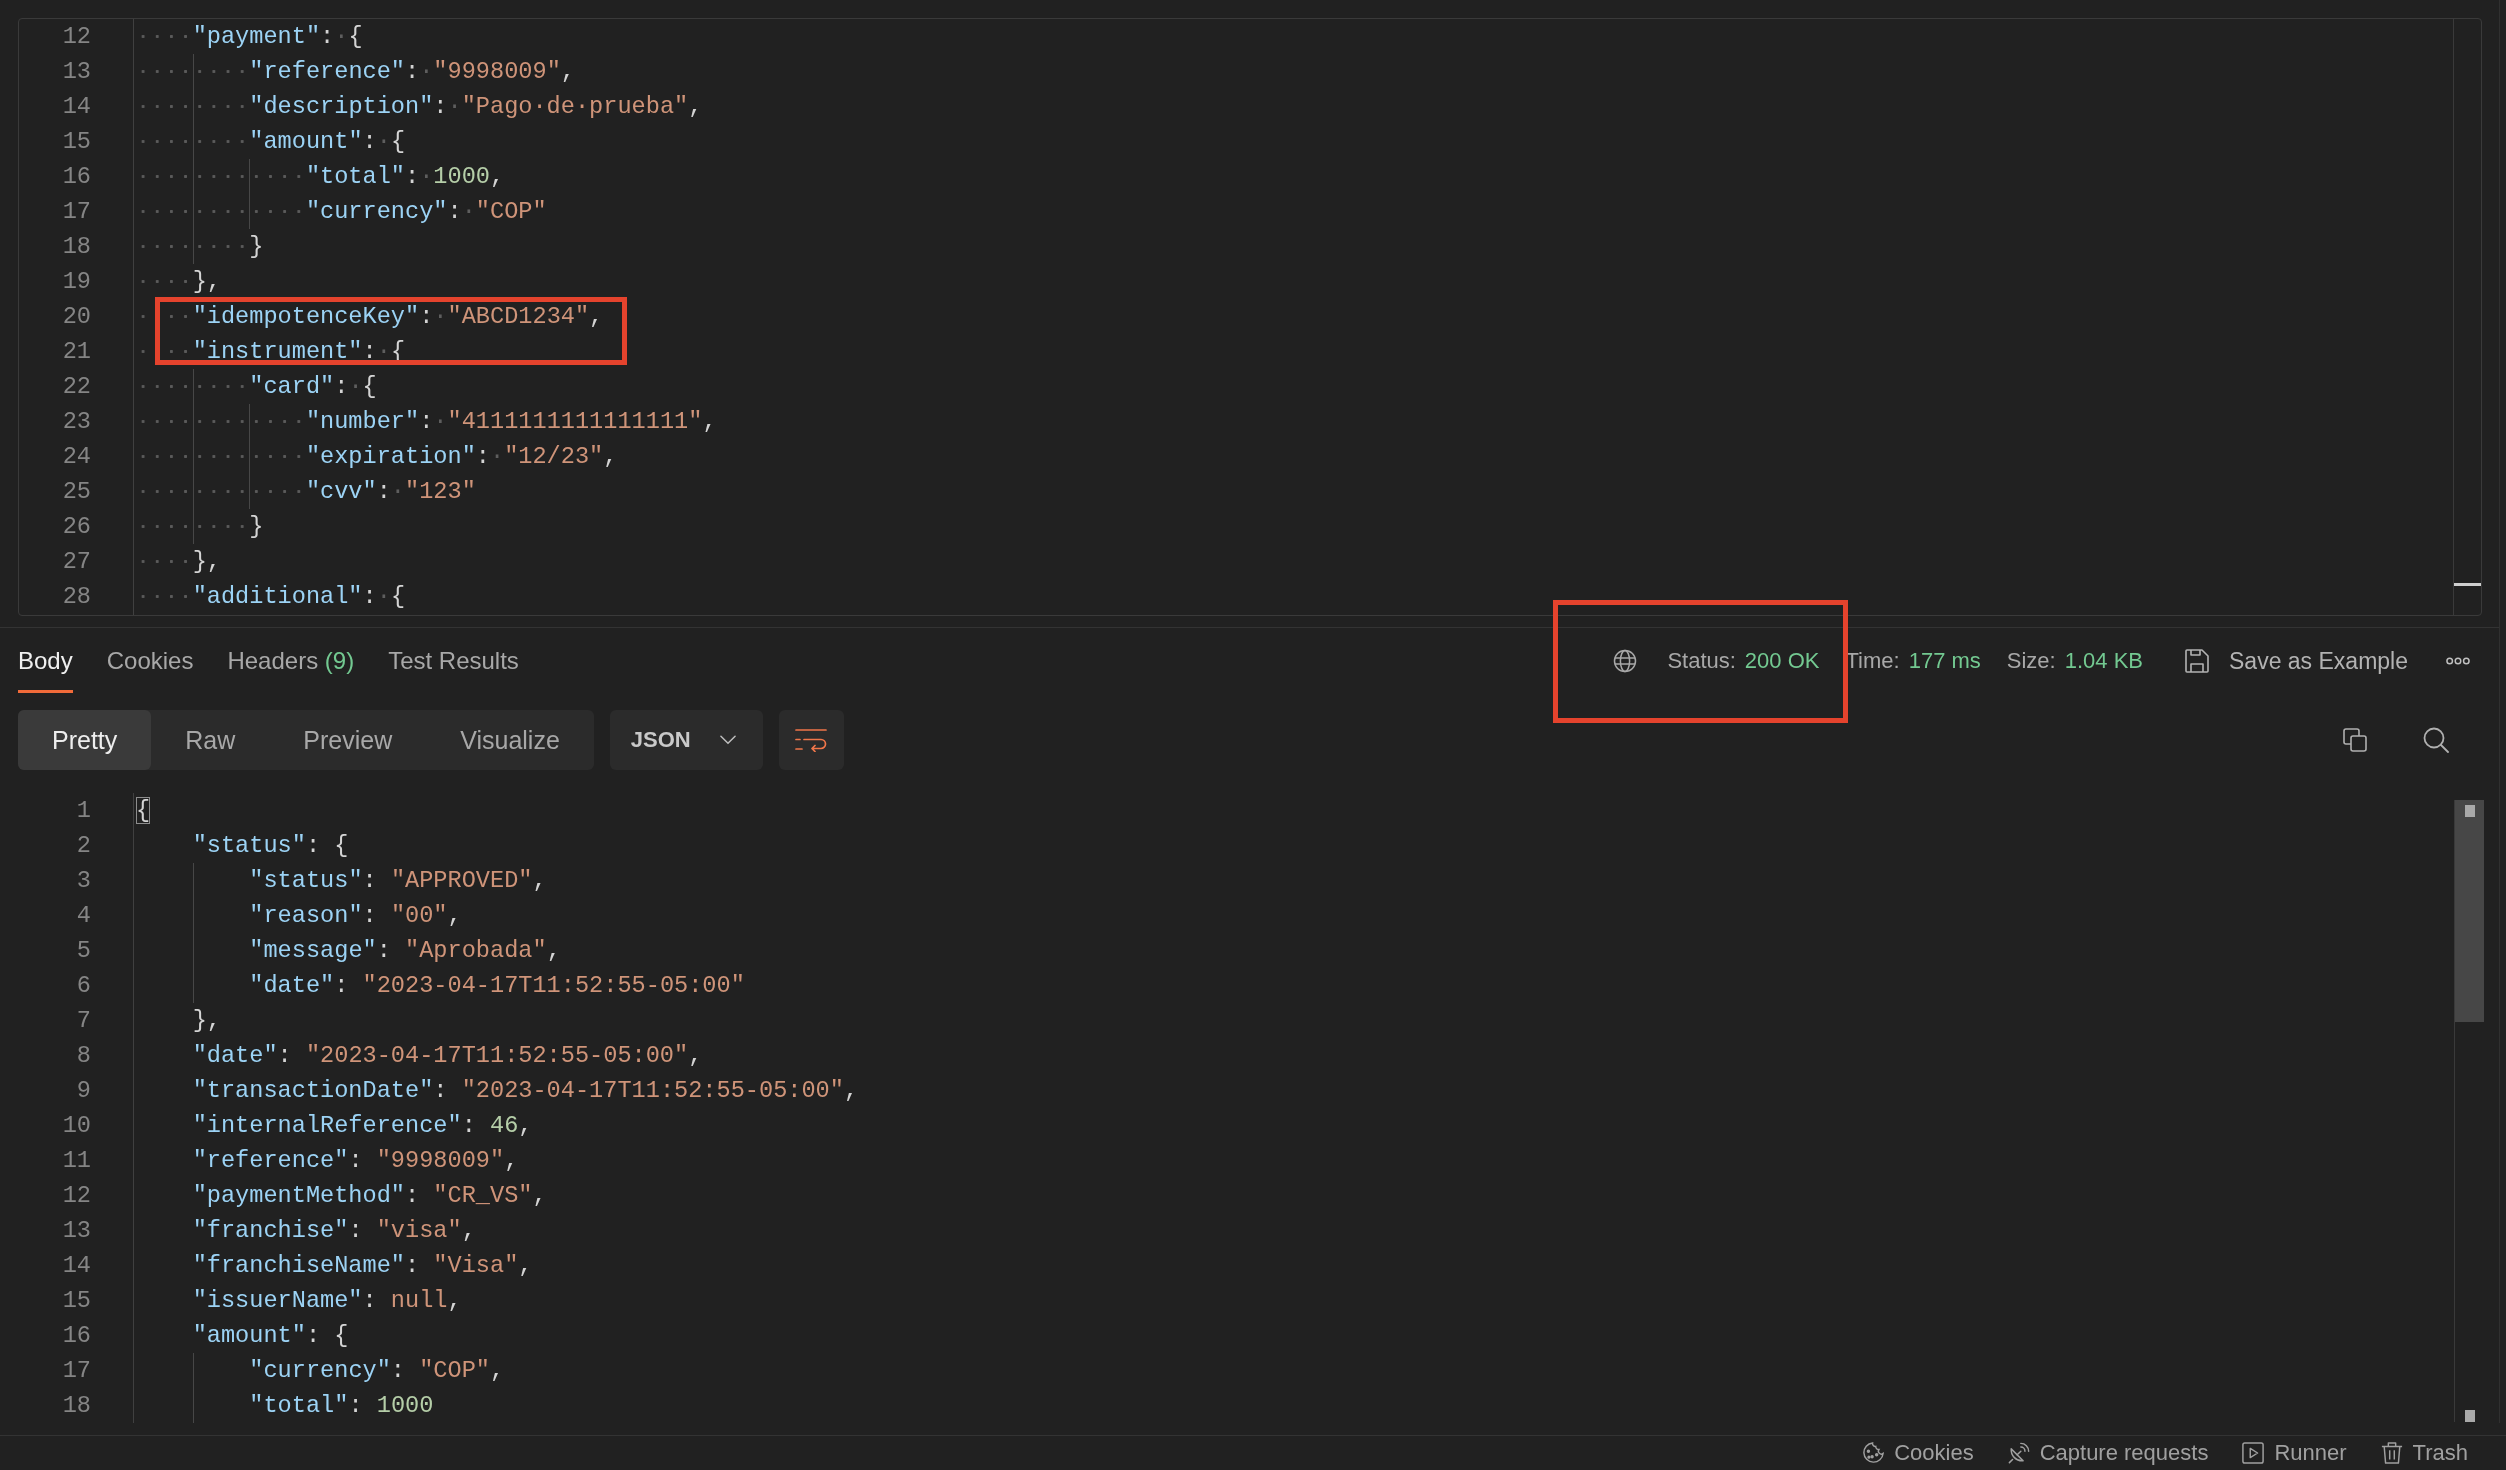  What do you see at coordinates (256, 386) in the screenshot?
I see `code-line: "card":·{` at bounding box center [256, 386].